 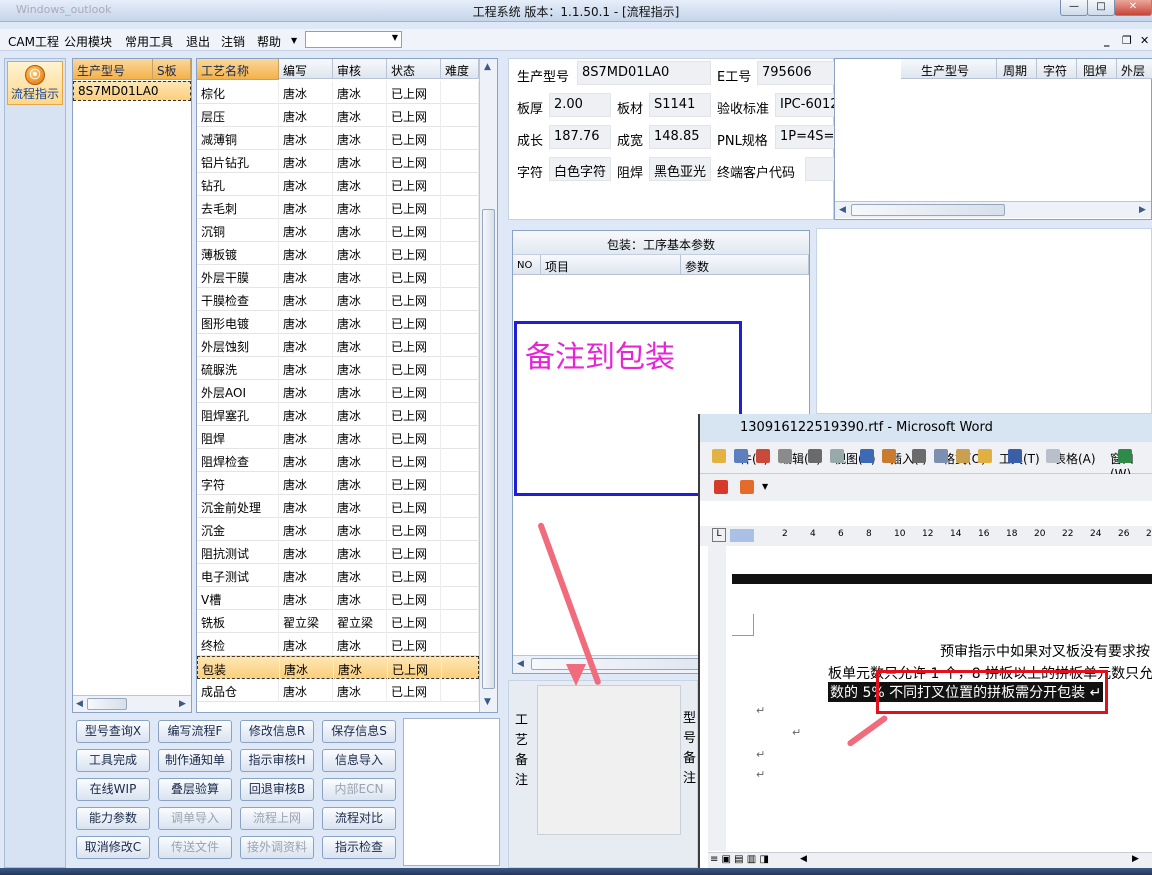 I want to click on difficulty-header: 难度, so click(x=460, y=69).